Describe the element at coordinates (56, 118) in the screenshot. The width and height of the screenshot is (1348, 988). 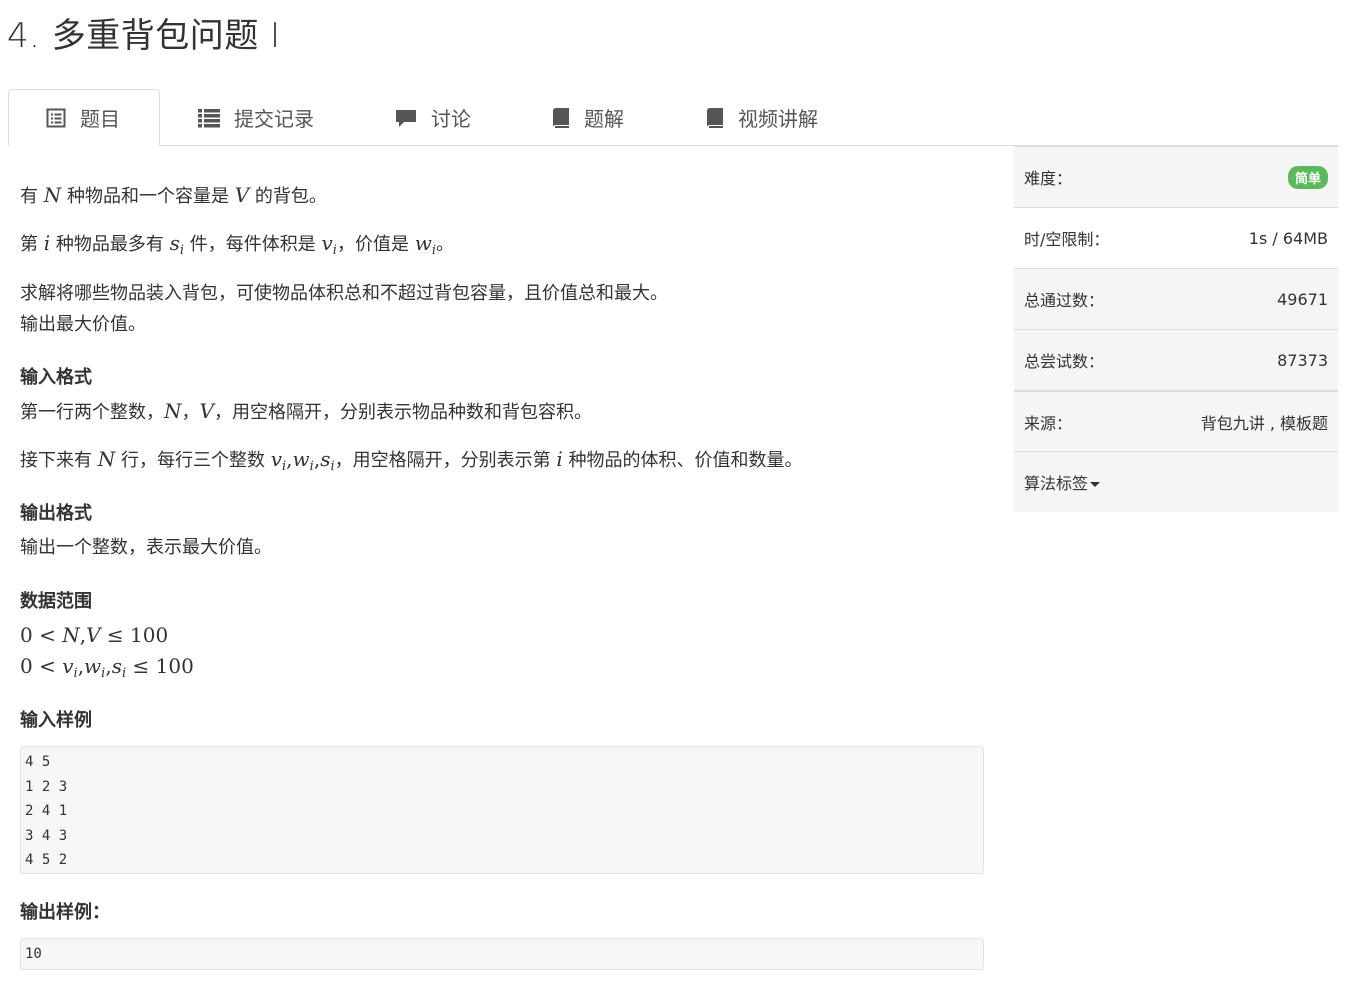
I see `list-alt-icon` at that location.